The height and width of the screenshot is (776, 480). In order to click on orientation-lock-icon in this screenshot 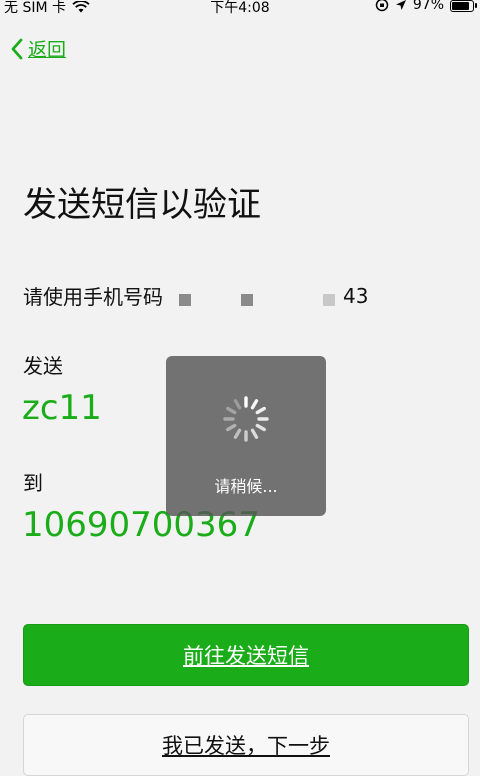, I will do `click(382, 6)`.